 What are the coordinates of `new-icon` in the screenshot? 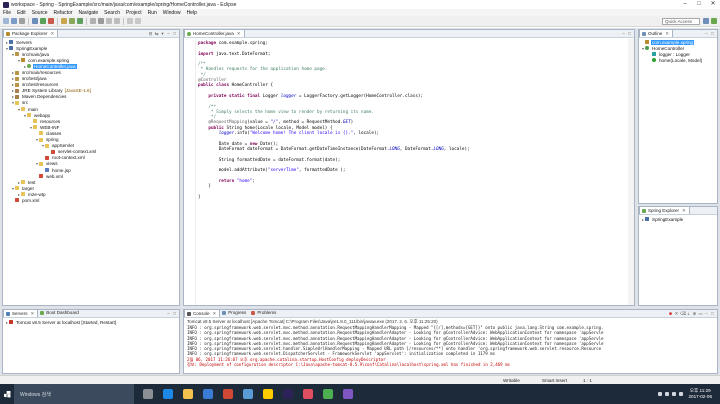 It's located at (6, 21).